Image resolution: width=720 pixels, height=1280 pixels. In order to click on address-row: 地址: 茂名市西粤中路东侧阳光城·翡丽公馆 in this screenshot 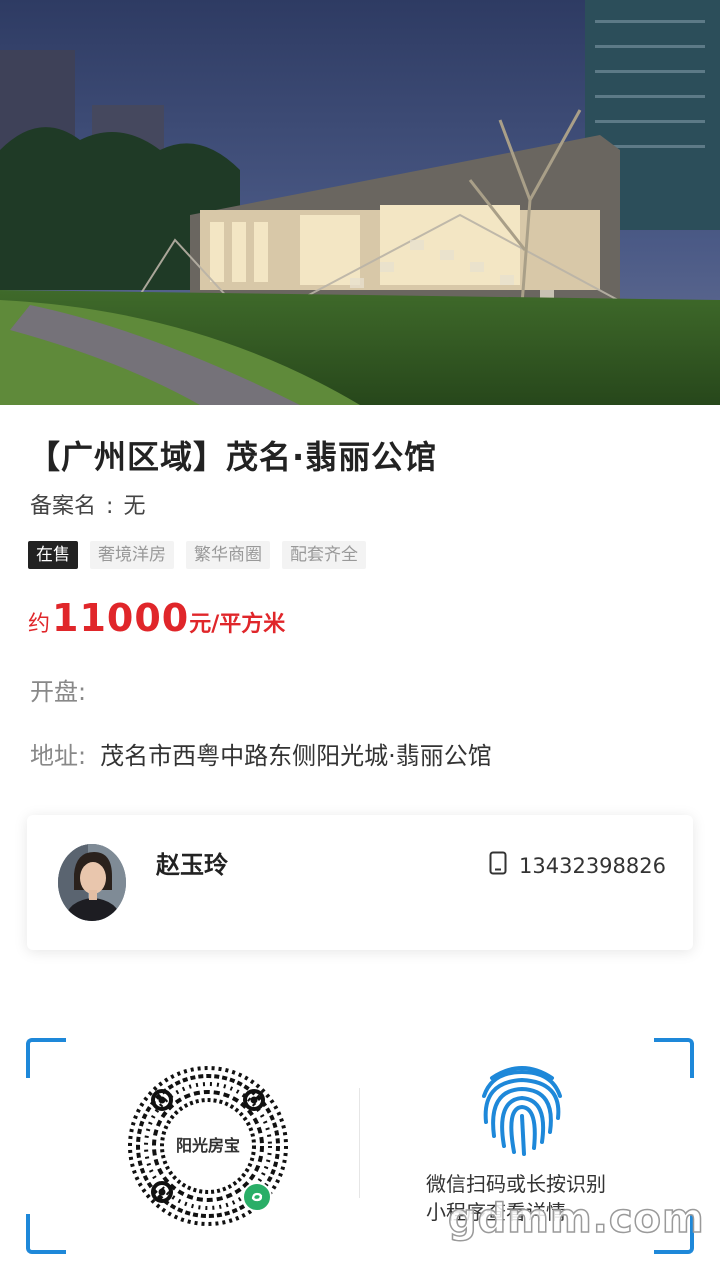, I will do `click(261, 753)`.